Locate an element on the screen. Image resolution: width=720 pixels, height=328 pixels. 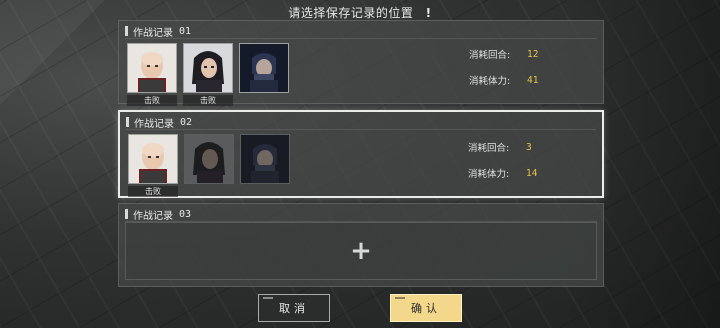
prompt-text: 请选择保存记录的位置 is located at coordinates (351, 13).